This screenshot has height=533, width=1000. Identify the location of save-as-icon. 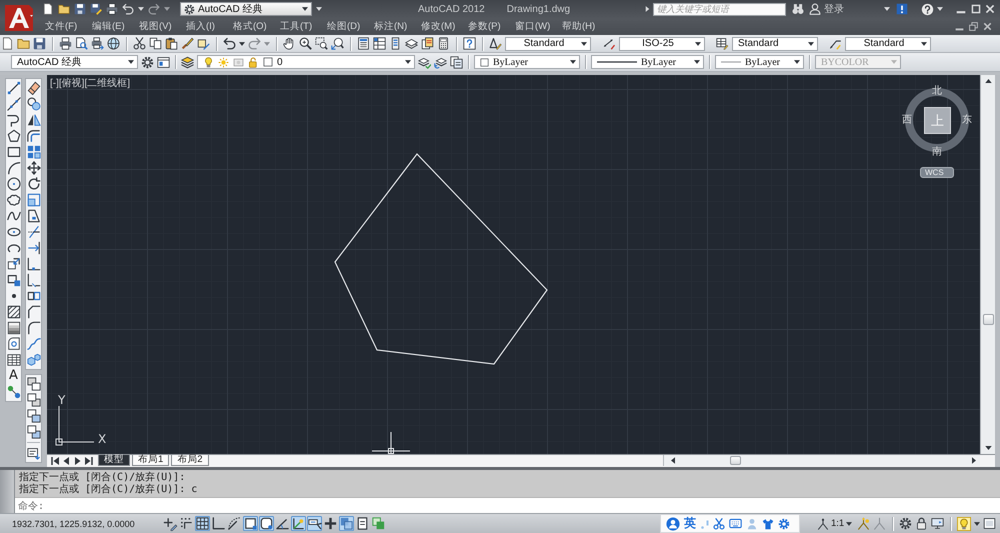
(96, 9).